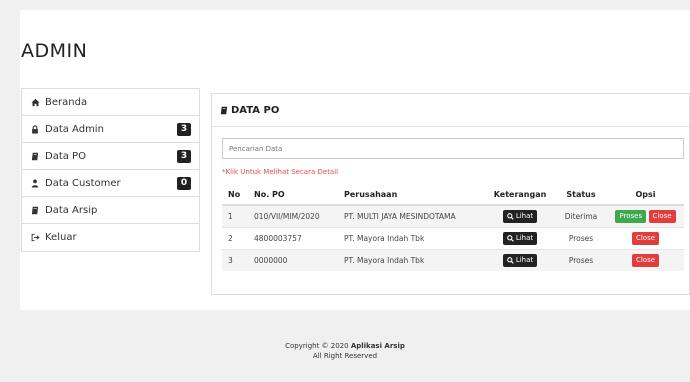 This screenshot has width=690, height=382. What do you see at coordinates (450, 110) in the screenshot?
I see `card-header: DATA PO` at bounding box center [450, 110].